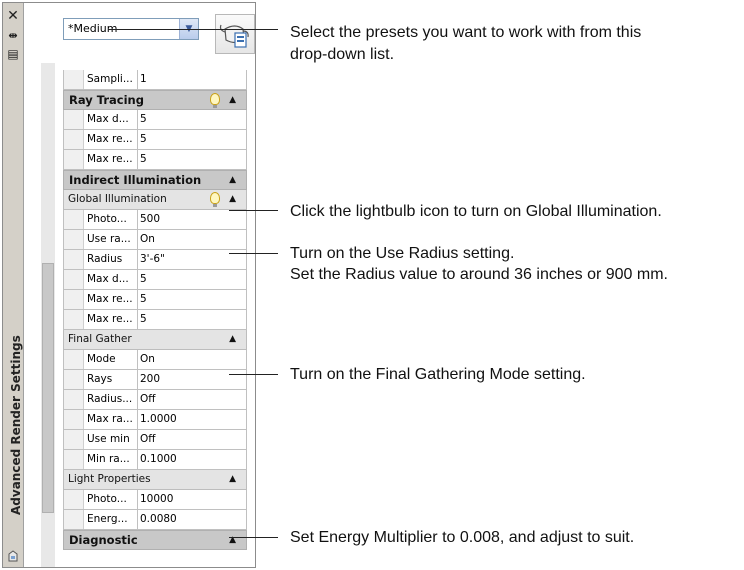  I want to click on property-row: Min ra... 0.1000, so click(155, 460).